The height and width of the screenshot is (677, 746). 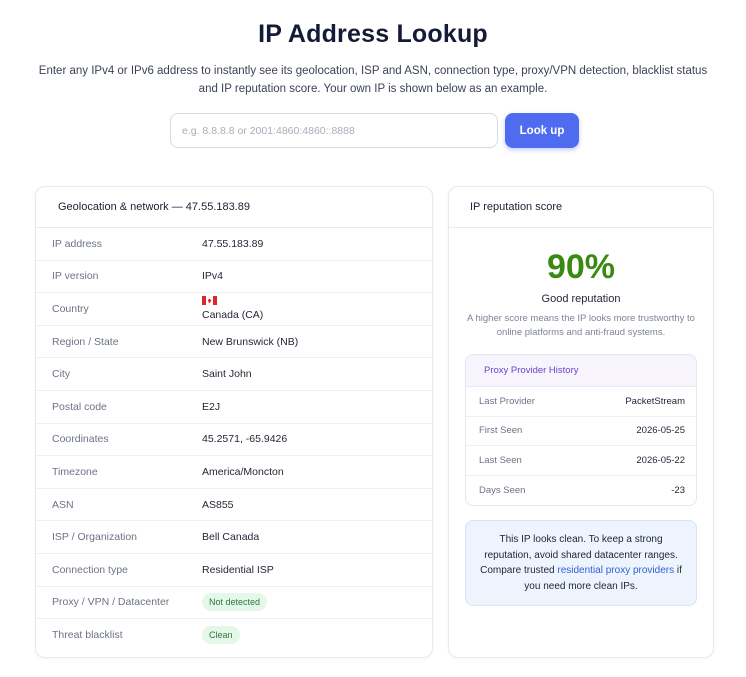 I want to click on proxy-status-badge: Not detected, so click(x=235, y=602).